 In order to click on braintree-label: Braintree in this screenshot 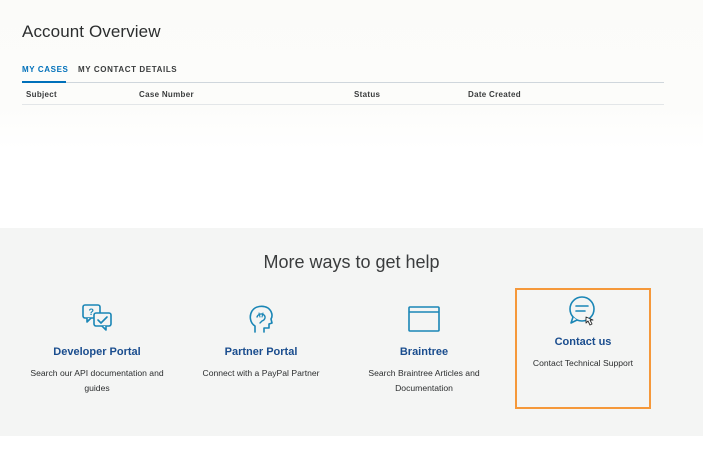, I will do `click(424, 352)`.